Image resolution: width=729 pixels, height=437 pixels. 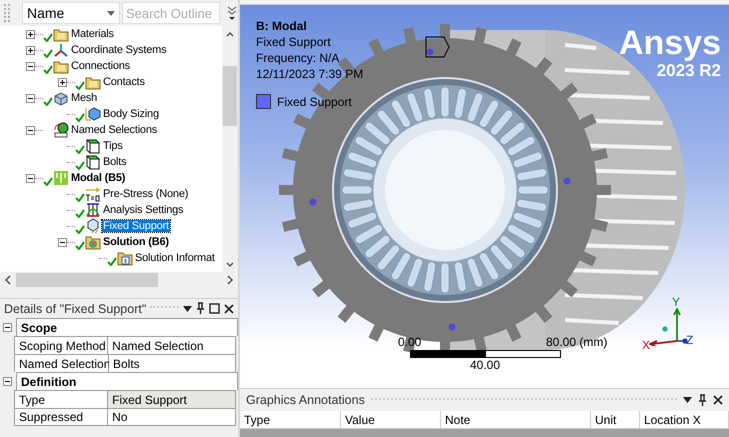 What do you see at coordinates (281, 26) in the screenshot?
I see `analysis-title: B: Modal` at bounding box center [281, 26].